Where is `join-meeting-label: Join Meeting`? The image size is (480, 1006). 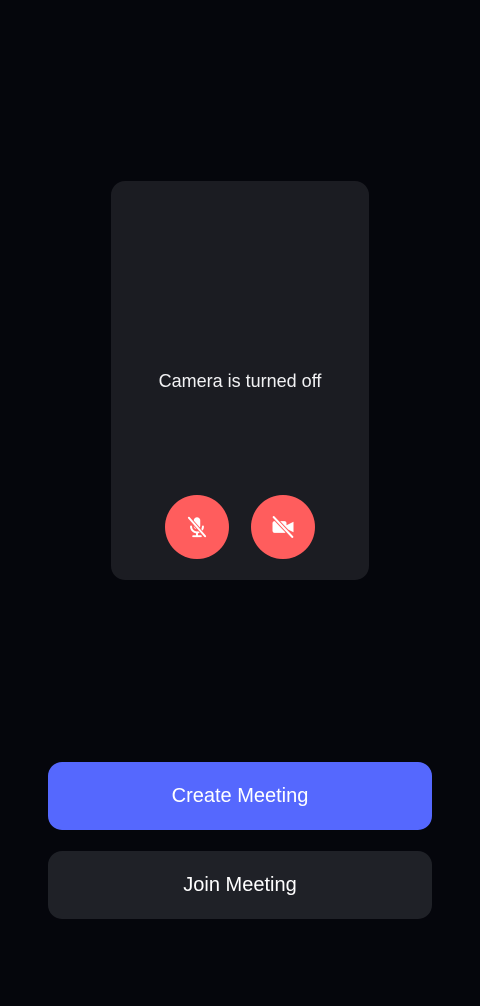
join-meeting-label: Join Meeting is located at coordinates (240, 884).